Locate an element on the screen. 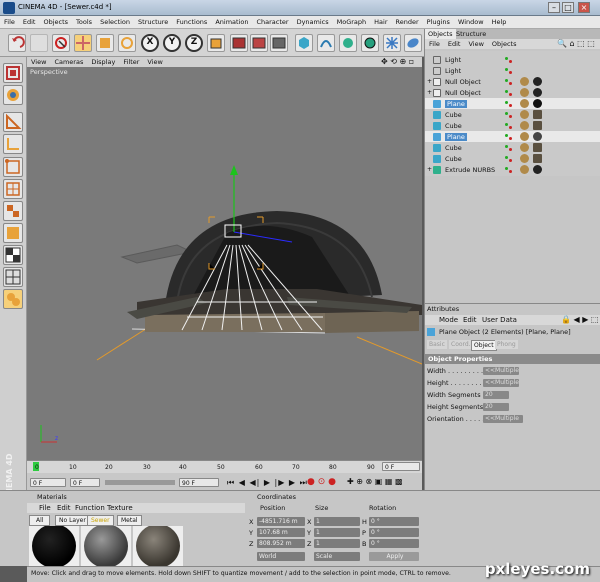 The width and height of the screenshot is (600, 582). menu-structure: Structure is located at coordinates (153, 22).